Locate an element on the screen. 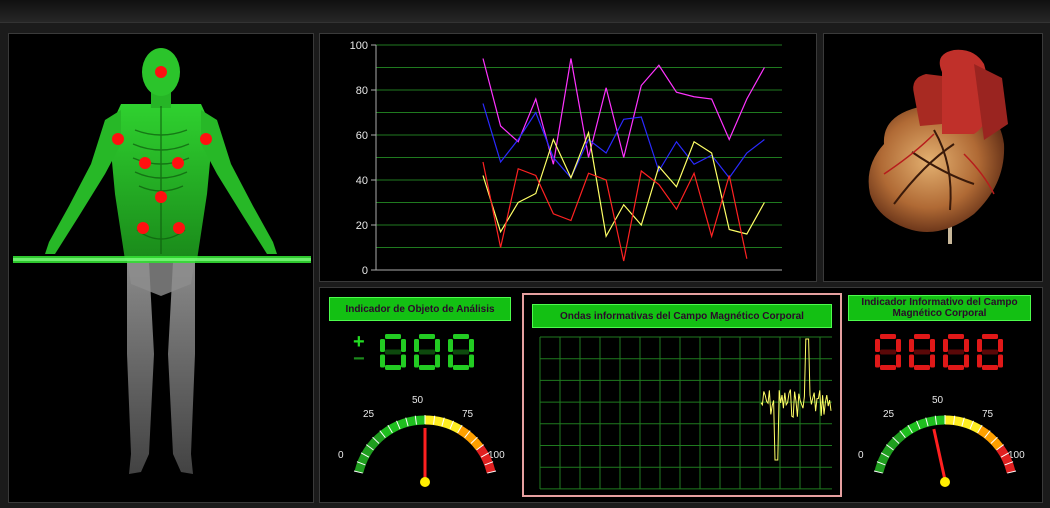 The image size is (1050, 508). gauge-needle is located at coordinates (939, 454).